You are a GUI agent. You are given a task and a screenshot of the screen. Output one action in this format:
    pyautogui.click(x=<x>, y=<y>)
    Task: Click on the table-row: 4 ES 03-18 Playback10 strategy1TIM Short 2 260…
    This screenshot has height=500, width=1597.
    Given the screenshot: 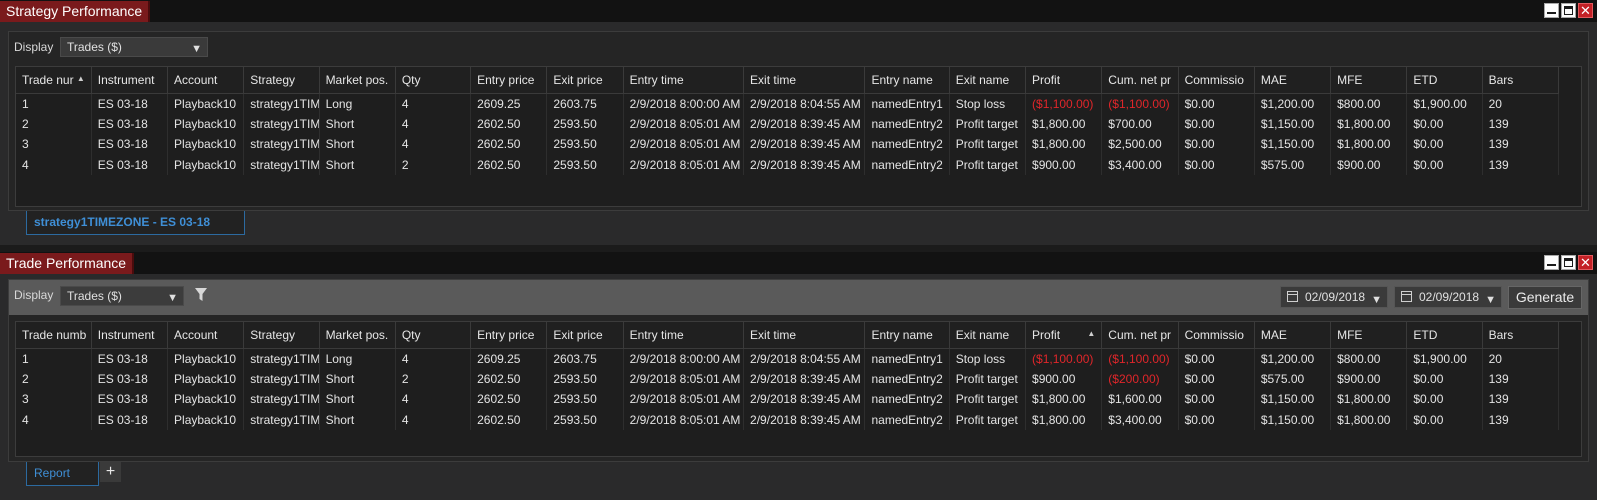 What is the action you would take?
    pyautogui.click(x=788, y=164)
    